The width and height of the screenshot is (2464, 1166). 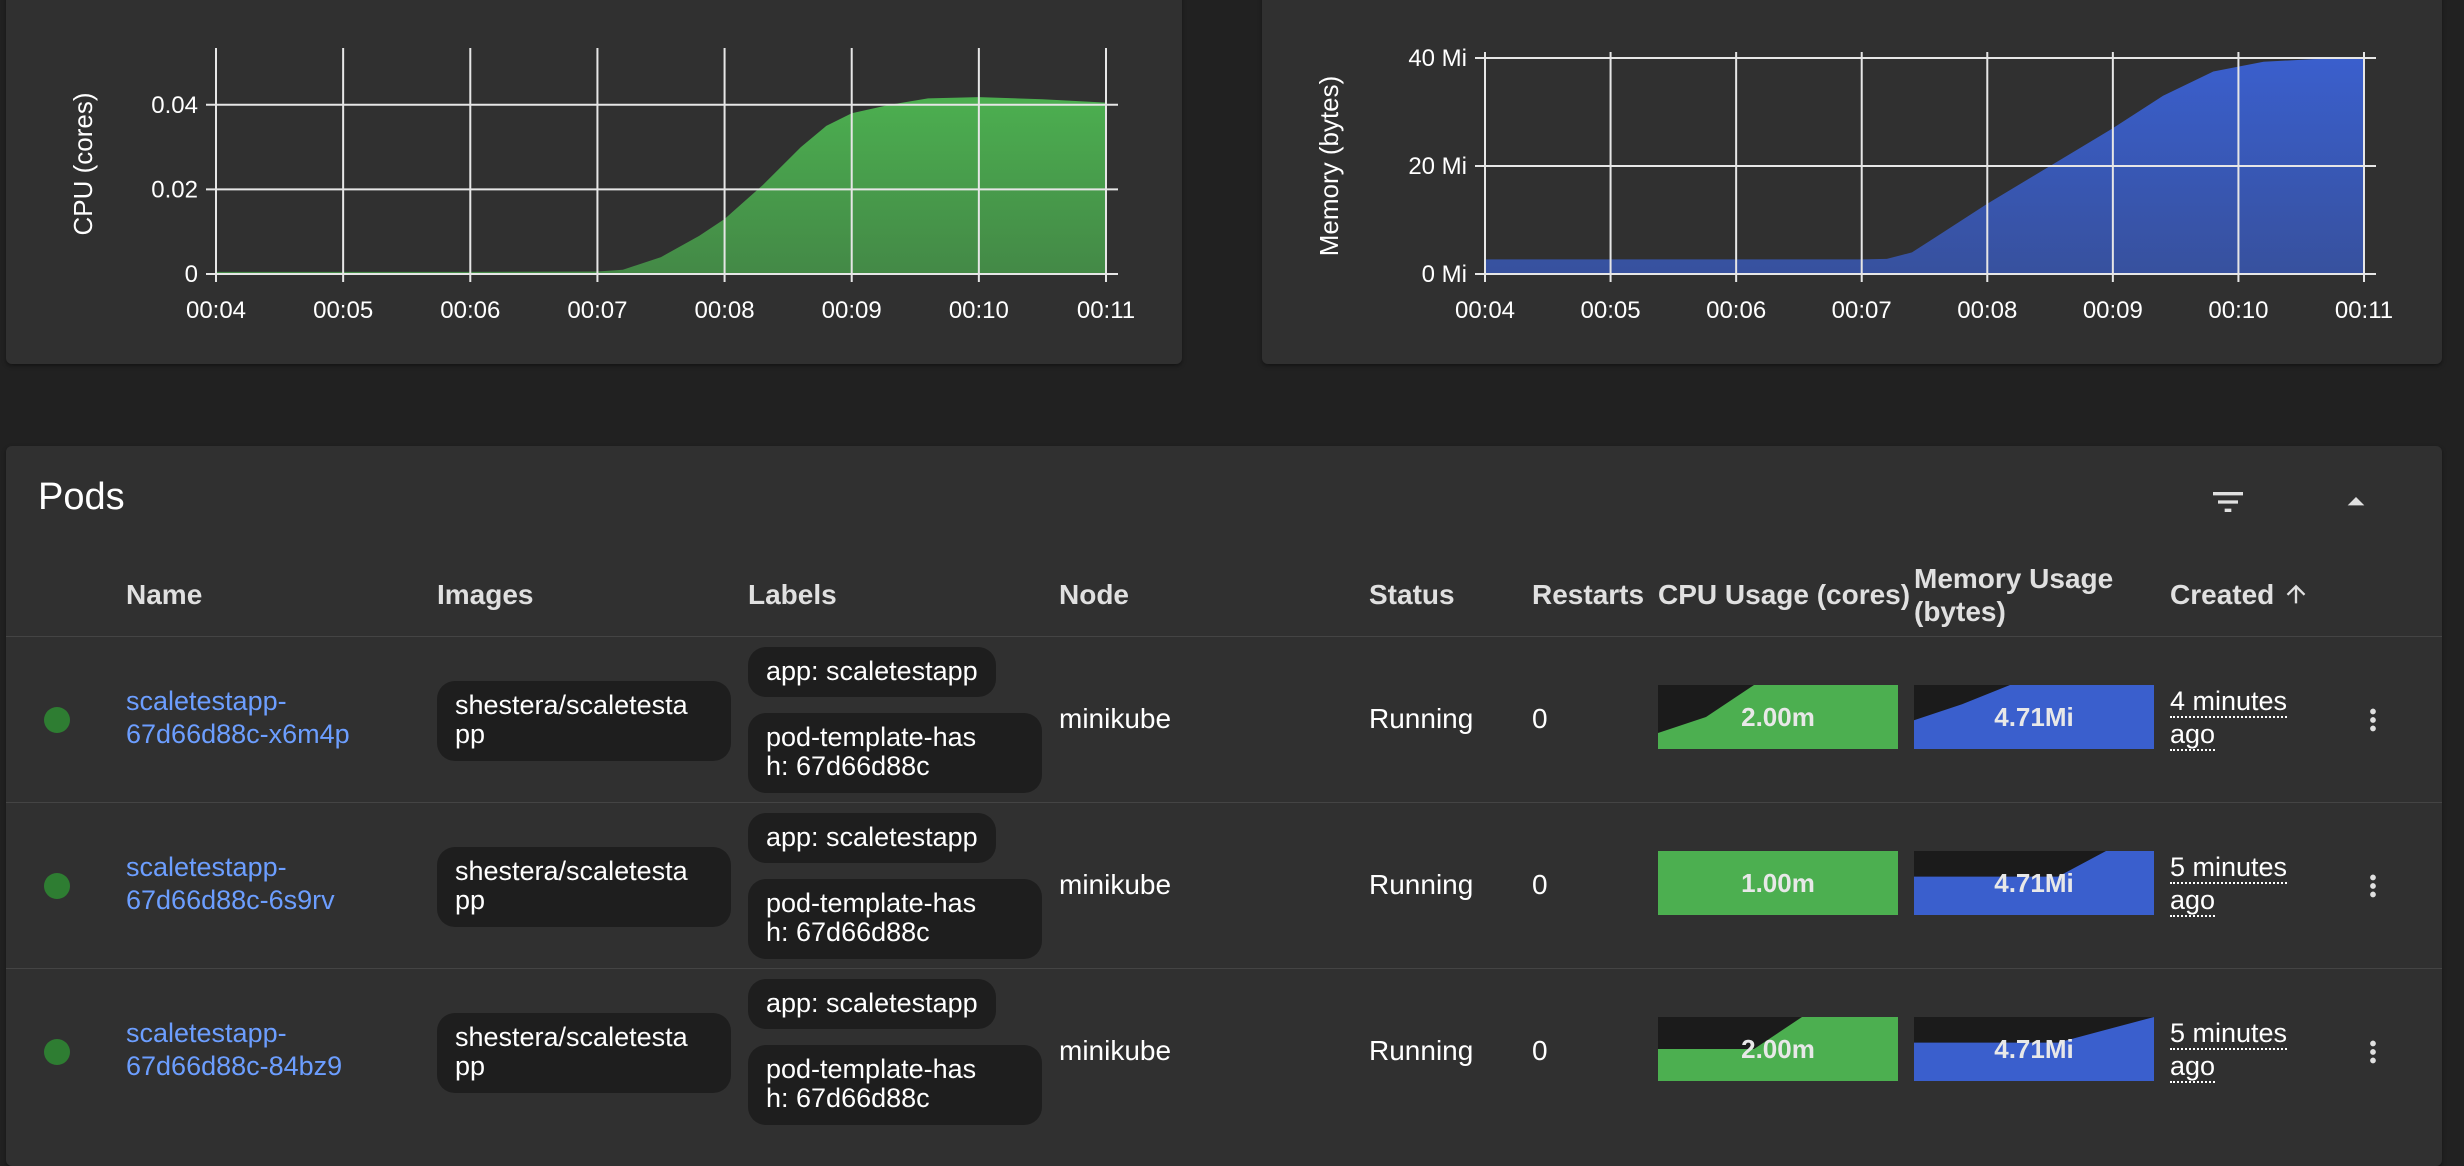 I want to click on column-header-name: Name, so click(x=164, y=594).